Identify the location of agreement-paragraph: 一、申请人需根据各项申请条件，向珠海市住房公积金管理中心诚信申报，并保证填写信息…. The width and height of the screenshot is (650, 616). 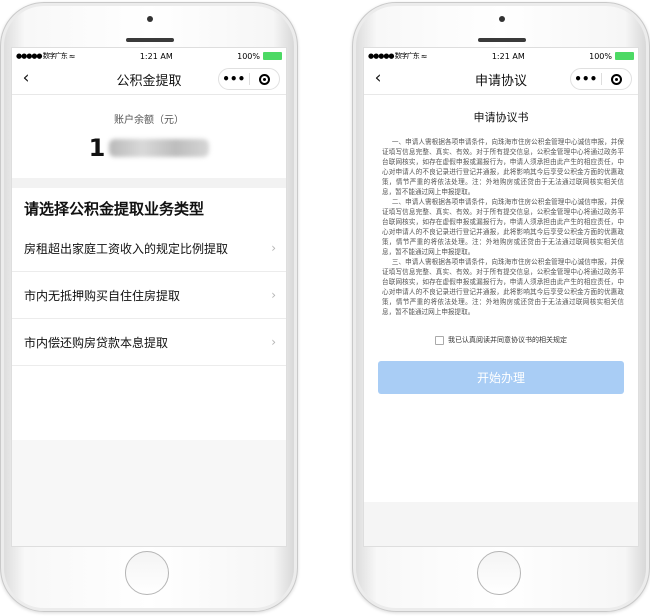
(503, 167).